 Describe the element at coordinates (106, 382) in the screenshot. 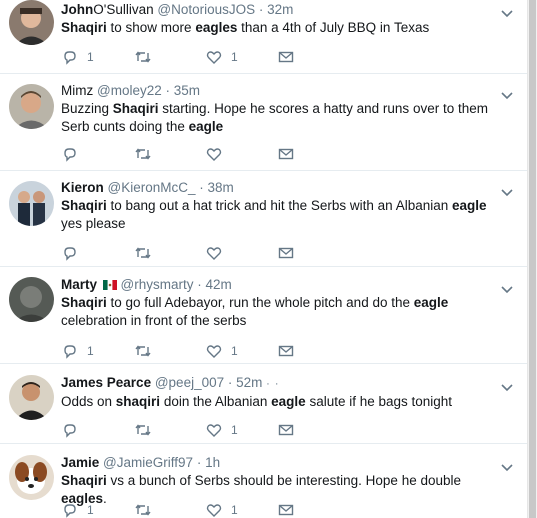

I see `display-name: James Pearce` at that location.